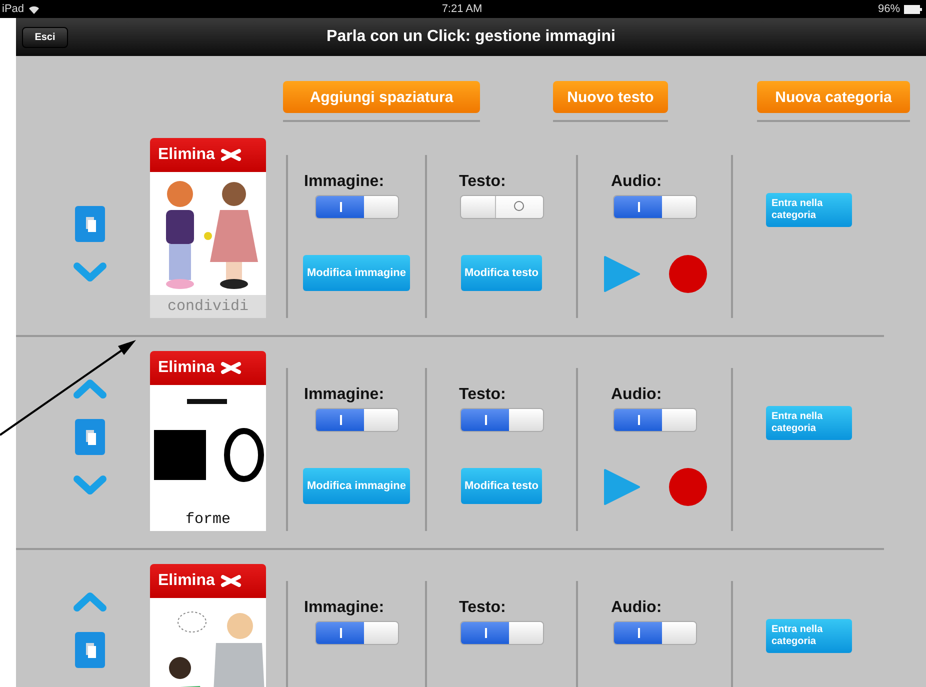  Describe the element at coordinates (889, 9) in the screenshot. I see `battery-level: 96%` at that location.